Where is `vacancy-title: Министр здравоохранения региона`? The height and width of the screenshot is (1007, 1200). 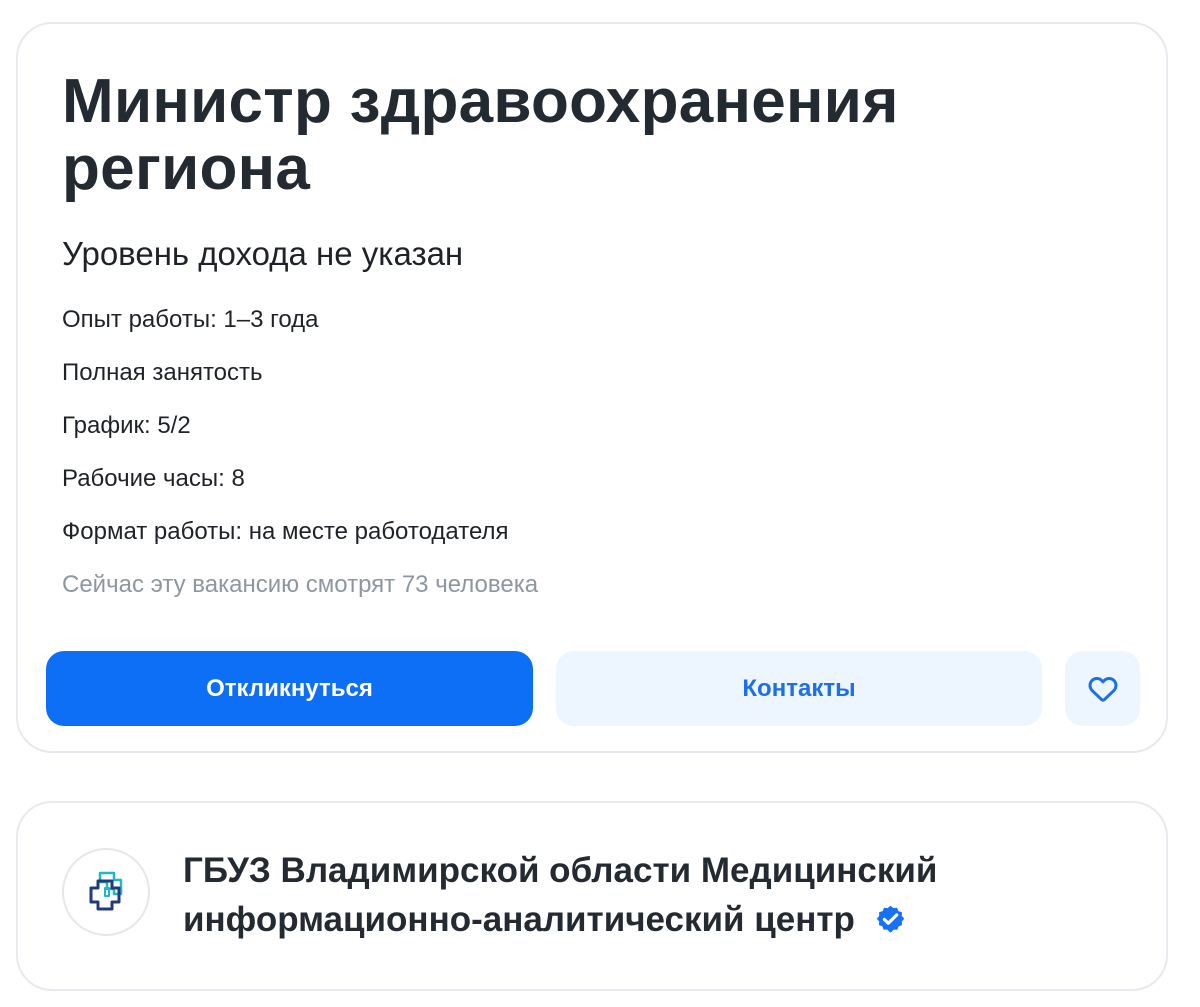 vacancy-title: Министр здравоохранения региона is located at coordinates (480, 135).